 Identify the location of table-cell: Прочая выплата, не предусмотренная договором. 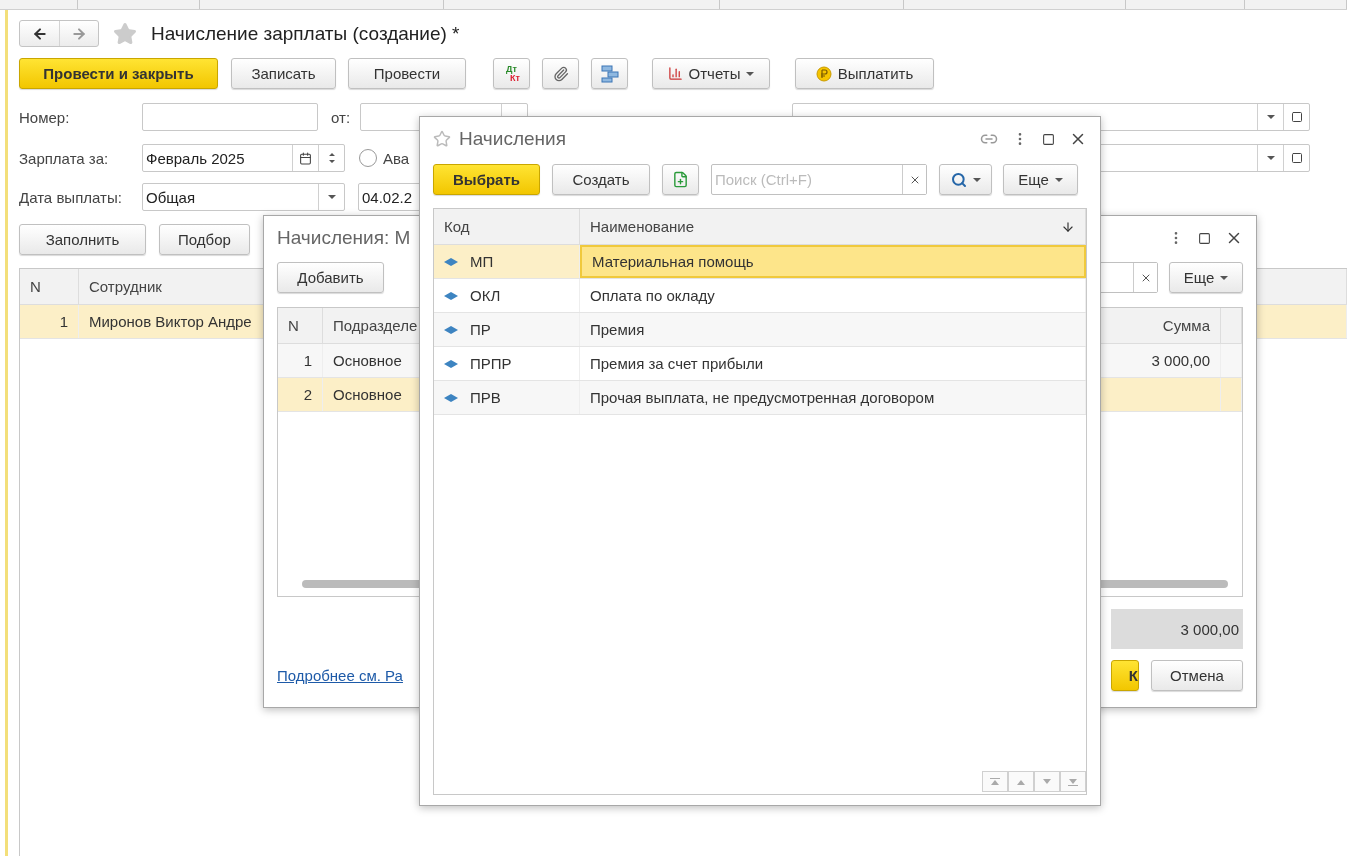
(833, 397).